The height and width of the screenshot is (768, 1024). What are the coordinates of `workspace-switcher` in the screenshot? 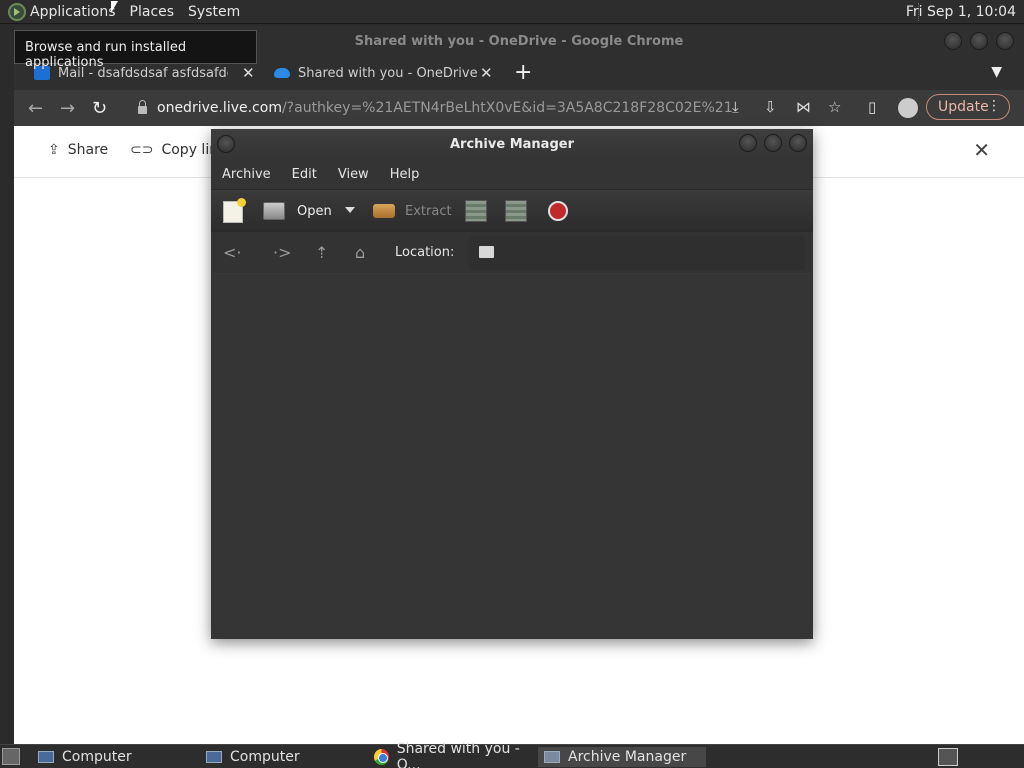 It's located at (948, 757).